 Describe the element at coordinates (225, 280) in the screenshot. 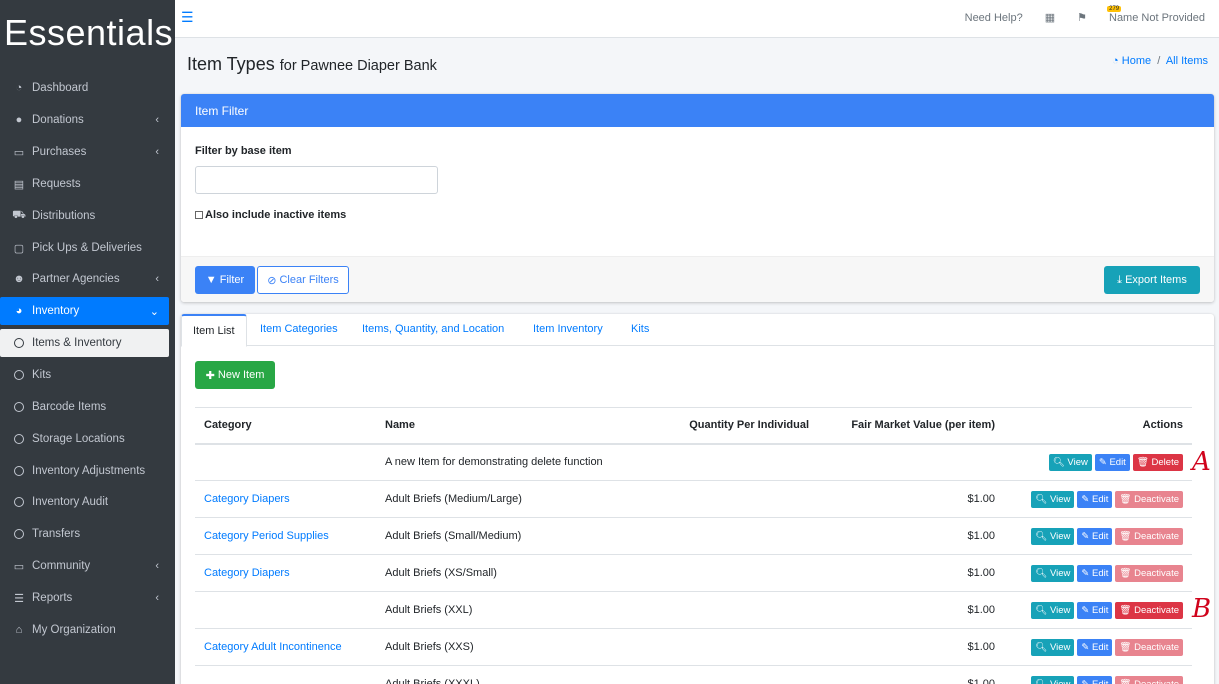

I see `filter-button: ▼ Filter` at that location.